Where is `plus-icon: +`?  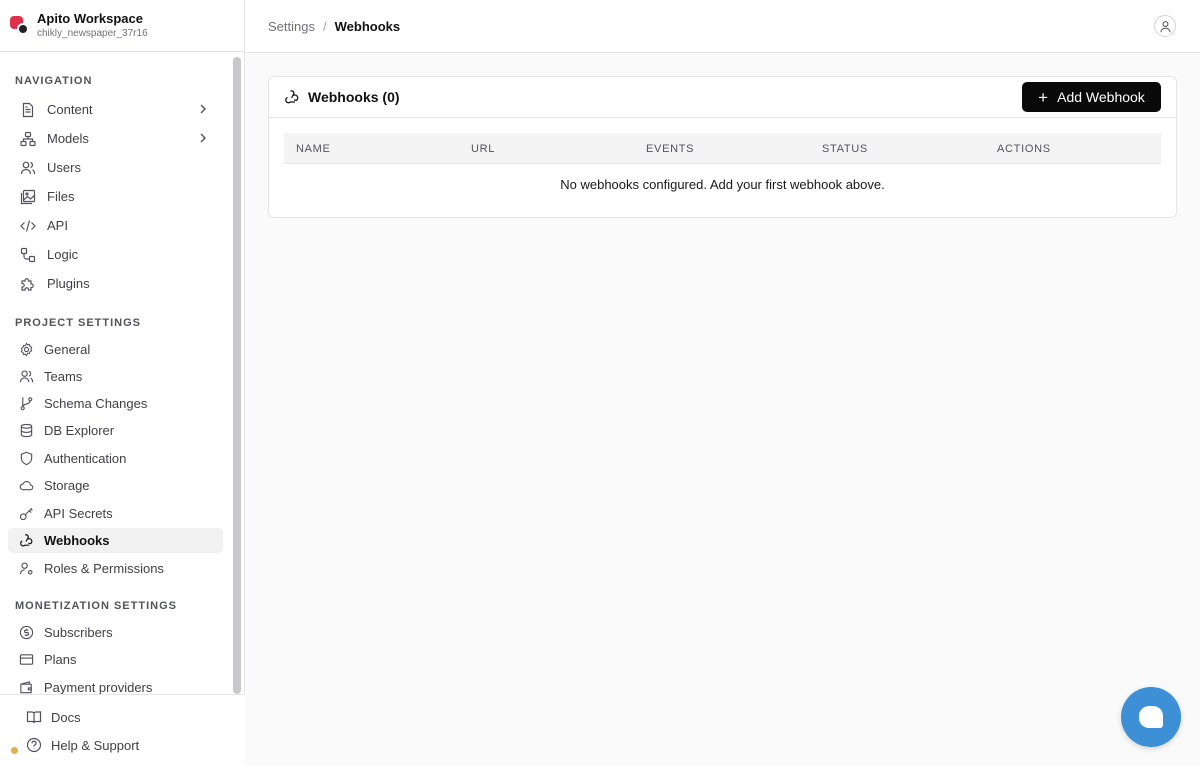 plus-icon: + is located at coordinates (1043, 97).